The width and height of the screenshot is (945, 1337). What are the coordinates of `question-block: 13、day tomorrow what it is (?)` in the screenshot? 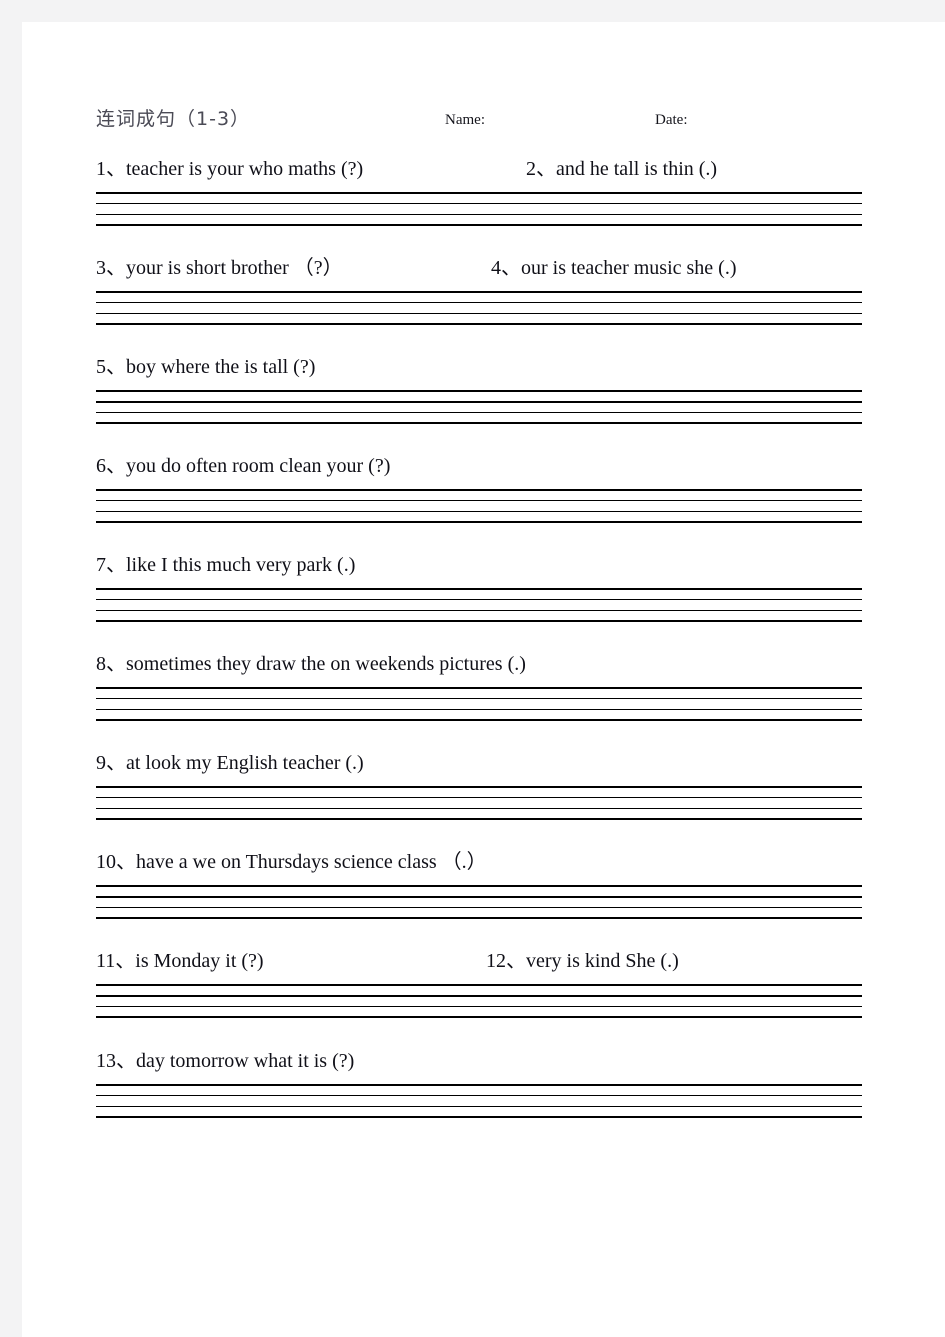 It's located at (491, 1082).